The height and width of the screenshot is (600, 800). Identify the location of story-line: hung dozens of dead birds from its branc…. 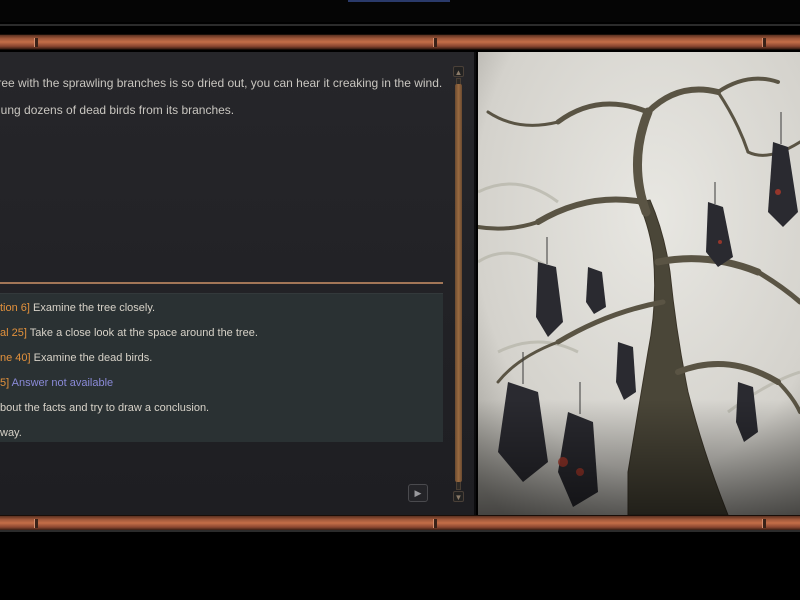
(117, 110).